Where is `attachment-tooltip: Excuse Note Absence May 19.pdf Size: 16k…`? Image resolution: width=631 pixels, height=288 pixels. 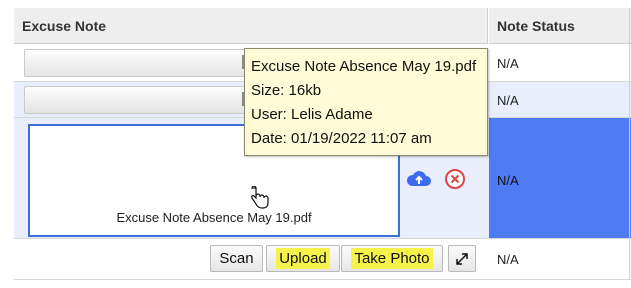 attachment-tooltip: Excuse Note Absence May 19.pdf Size: 16k… is located at coordinates (366, 102).